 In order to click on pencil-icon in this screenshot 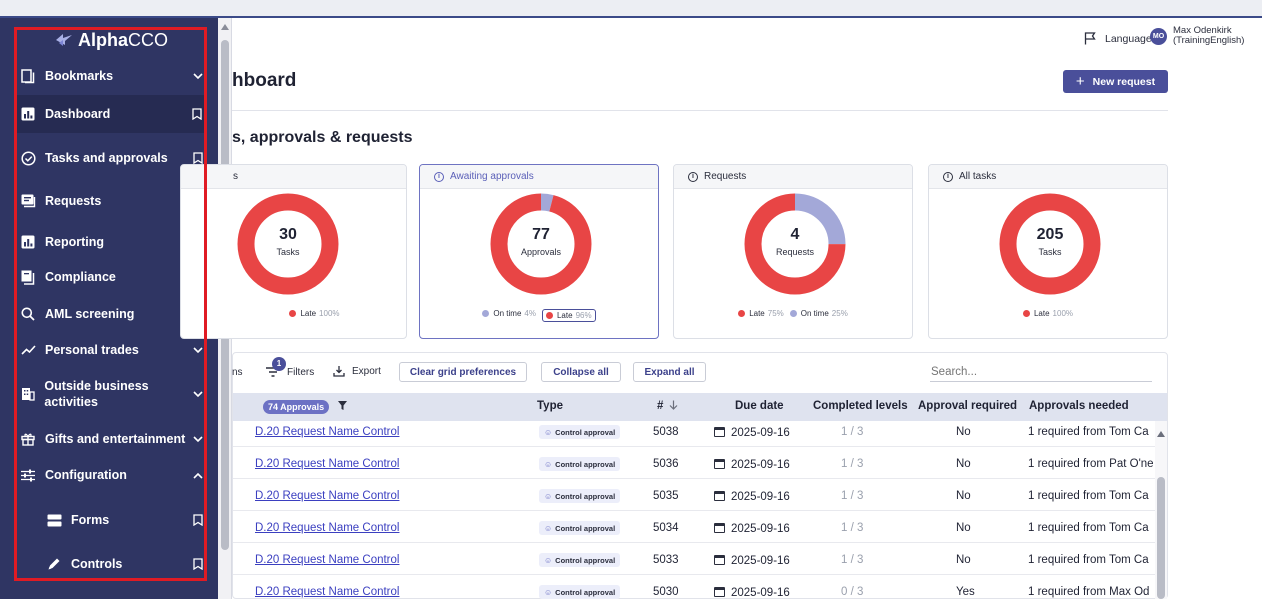, I will do `click(54, 564)`.